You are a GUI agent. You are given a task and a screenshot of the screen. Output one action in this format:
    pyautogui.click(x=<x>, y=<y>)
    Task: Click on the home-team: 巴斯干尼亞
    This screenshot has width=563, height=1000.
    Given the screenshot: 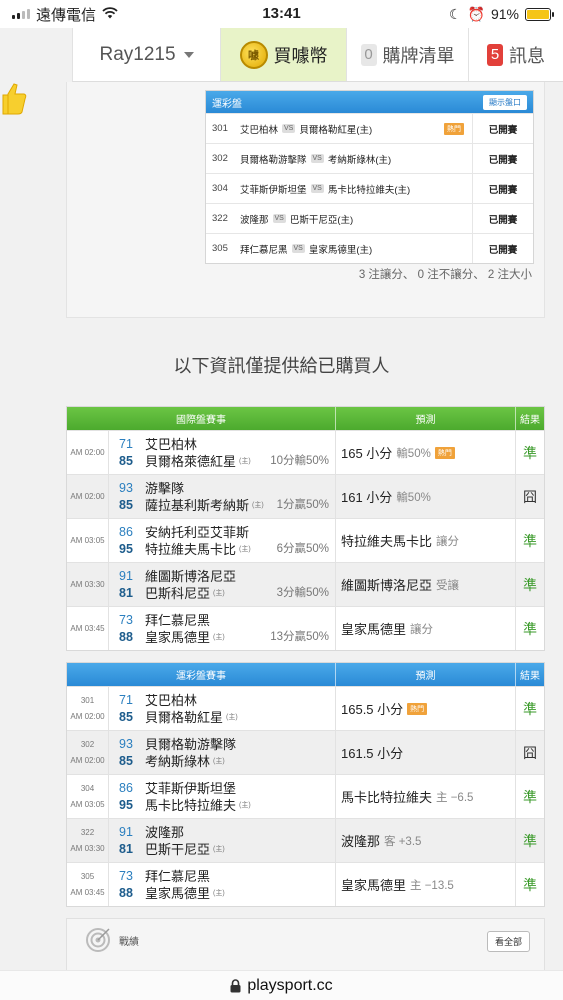 What is the action you would take?
    pyautogui.click(x=178, y=849)
    